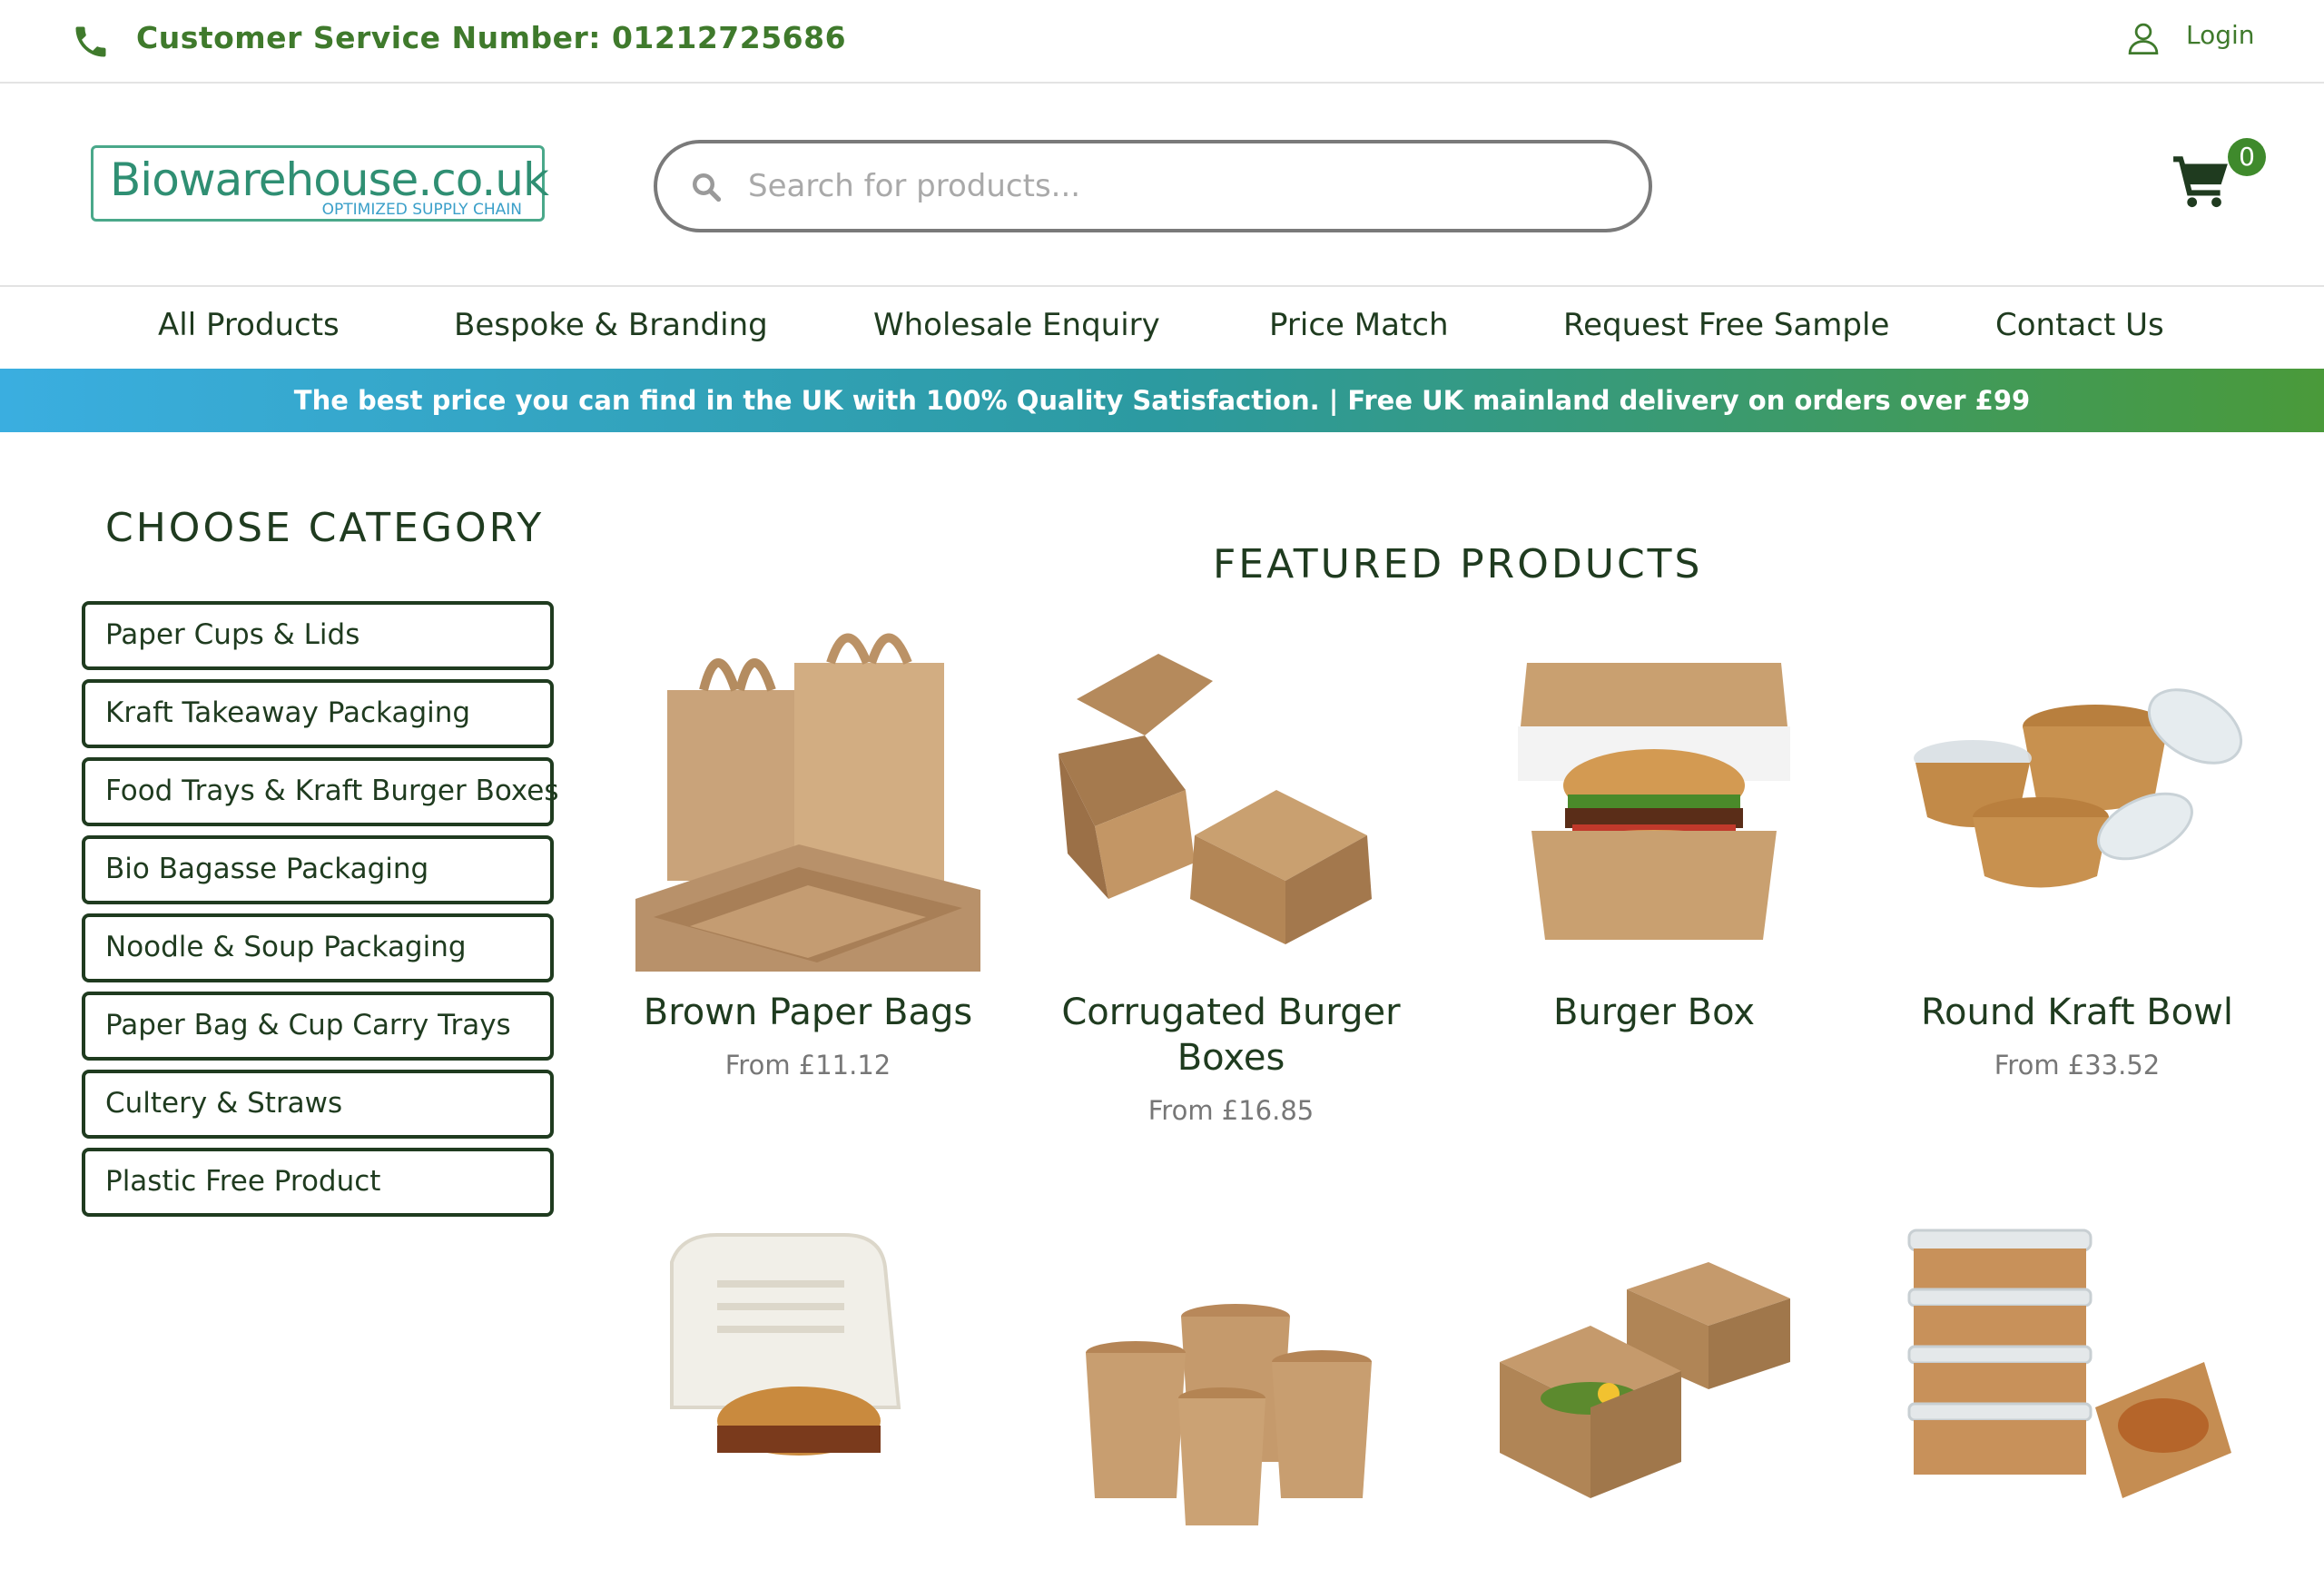  What do you see at coordinates (491, 37) in the screenshot?
I see `customer-service-number: Customer Service Number: 01212725686` at bounding box center [491, 37].